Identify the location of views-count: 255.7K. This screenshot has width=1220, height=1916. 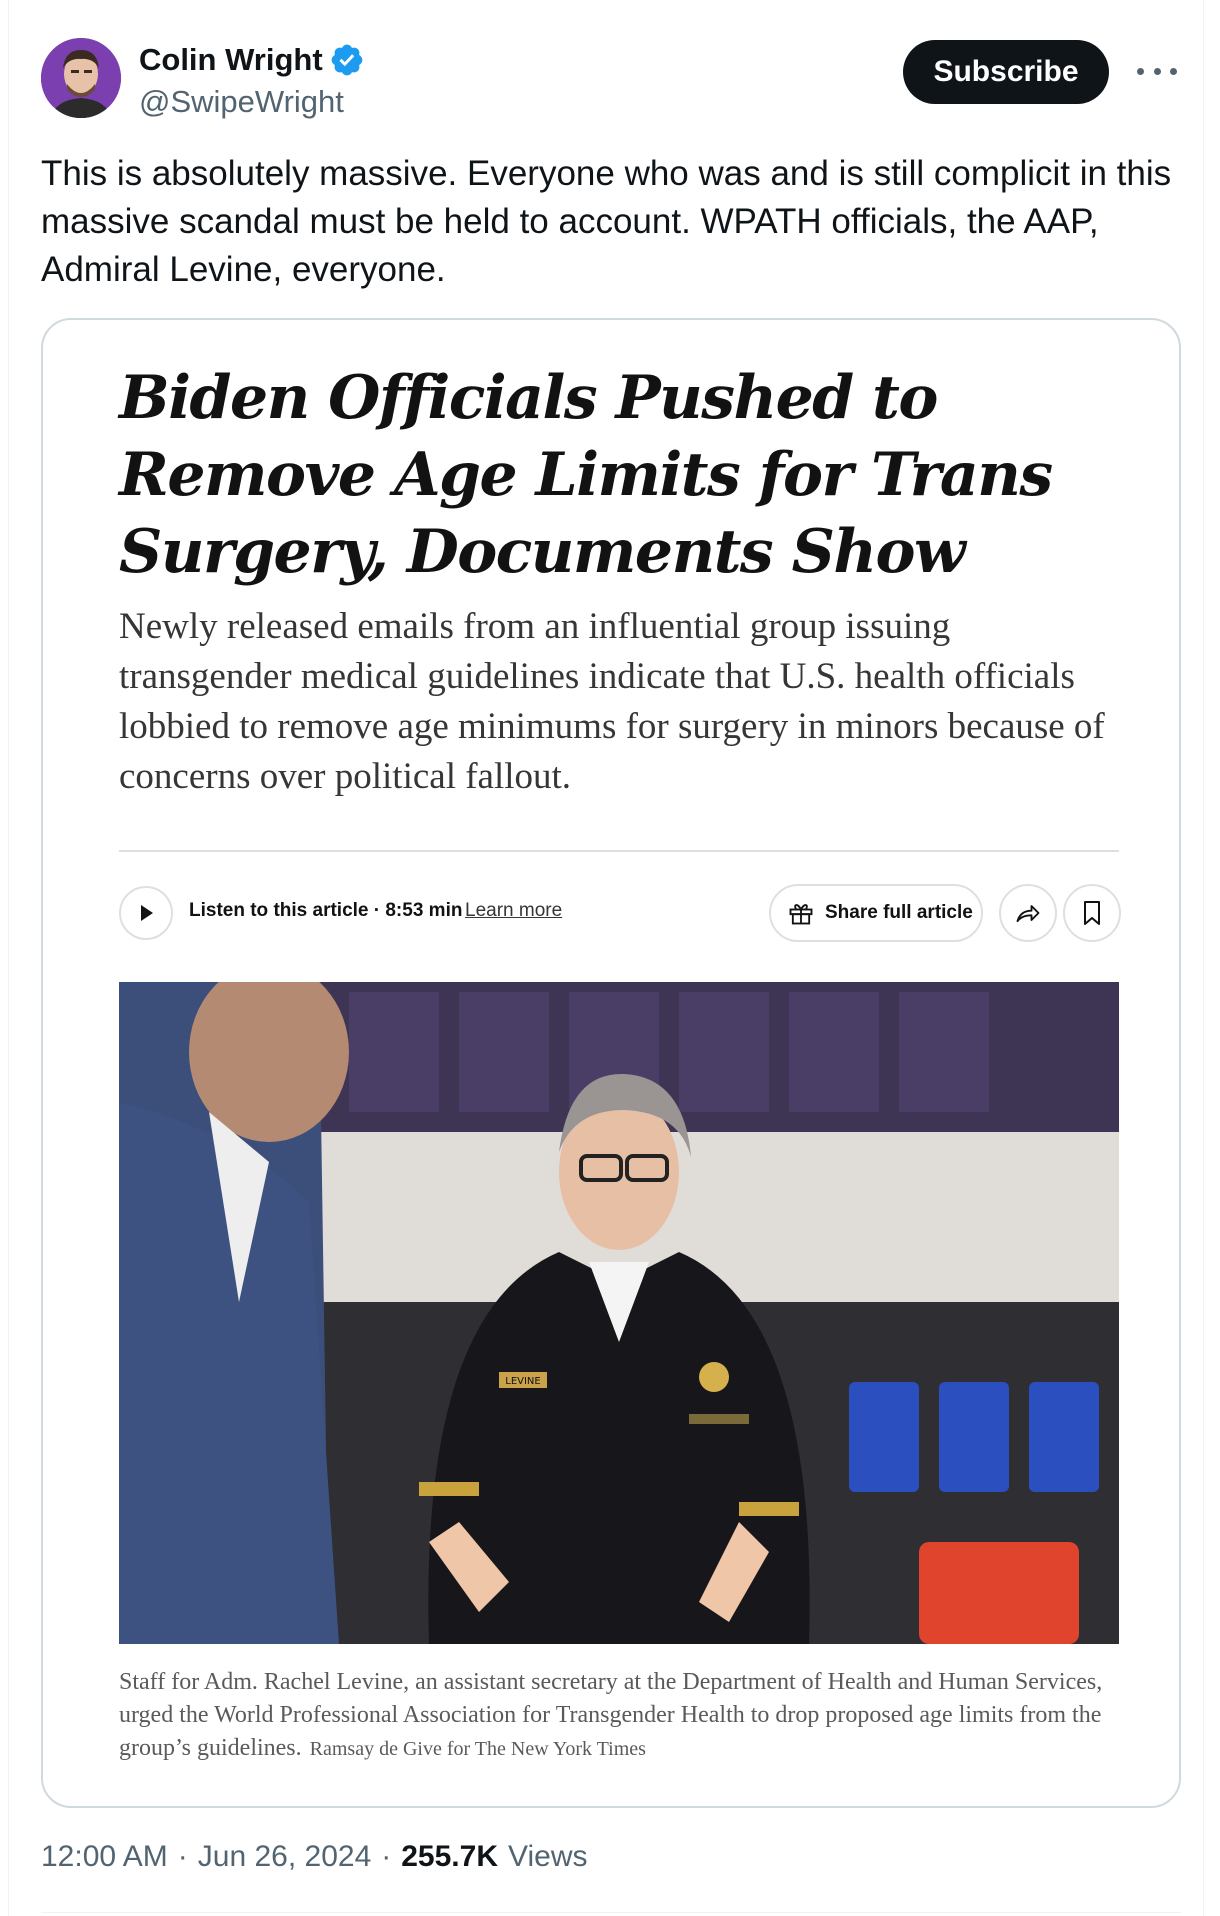
(449, 1856).